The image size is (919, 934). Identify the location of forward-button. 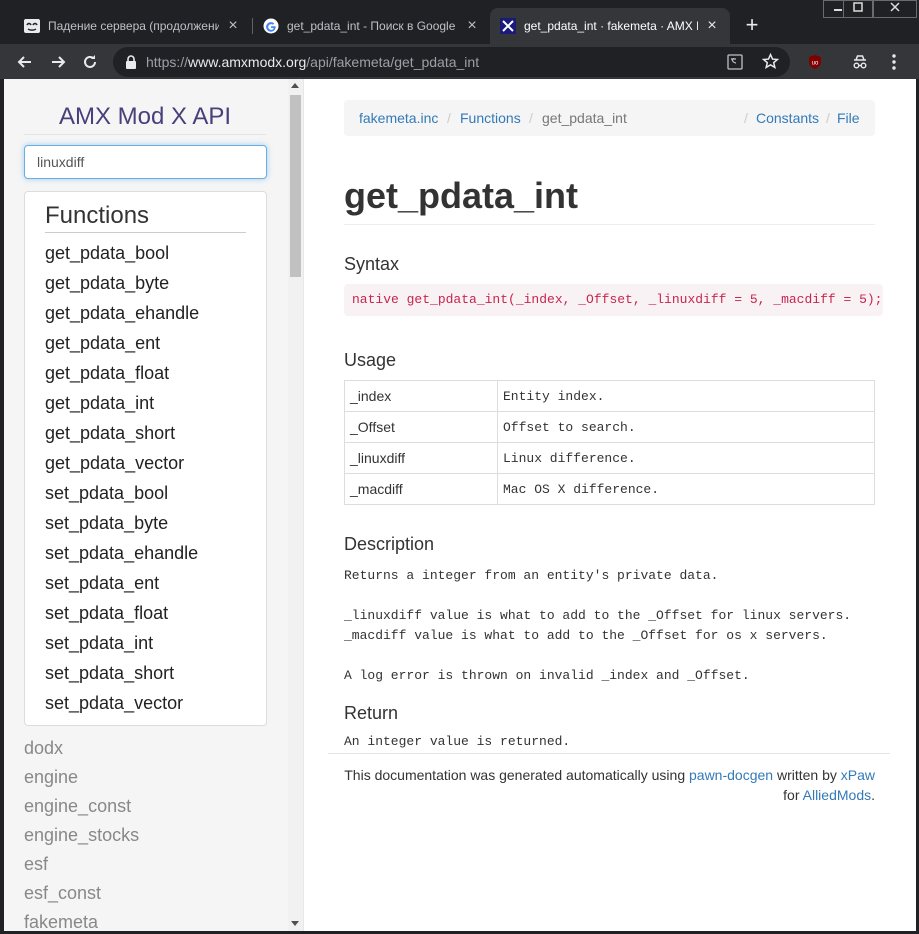
(58, 62).